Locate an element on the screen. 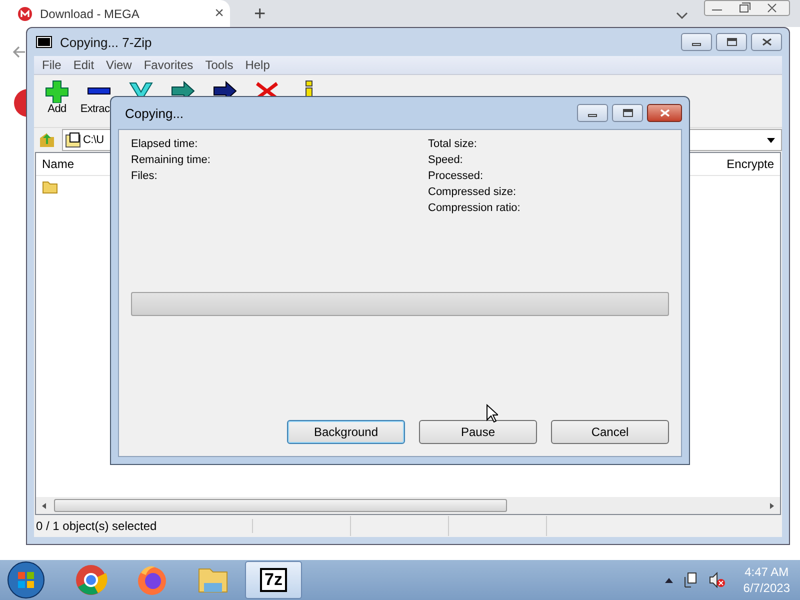  menu-item: Tools is located at coordinates (219, 65).